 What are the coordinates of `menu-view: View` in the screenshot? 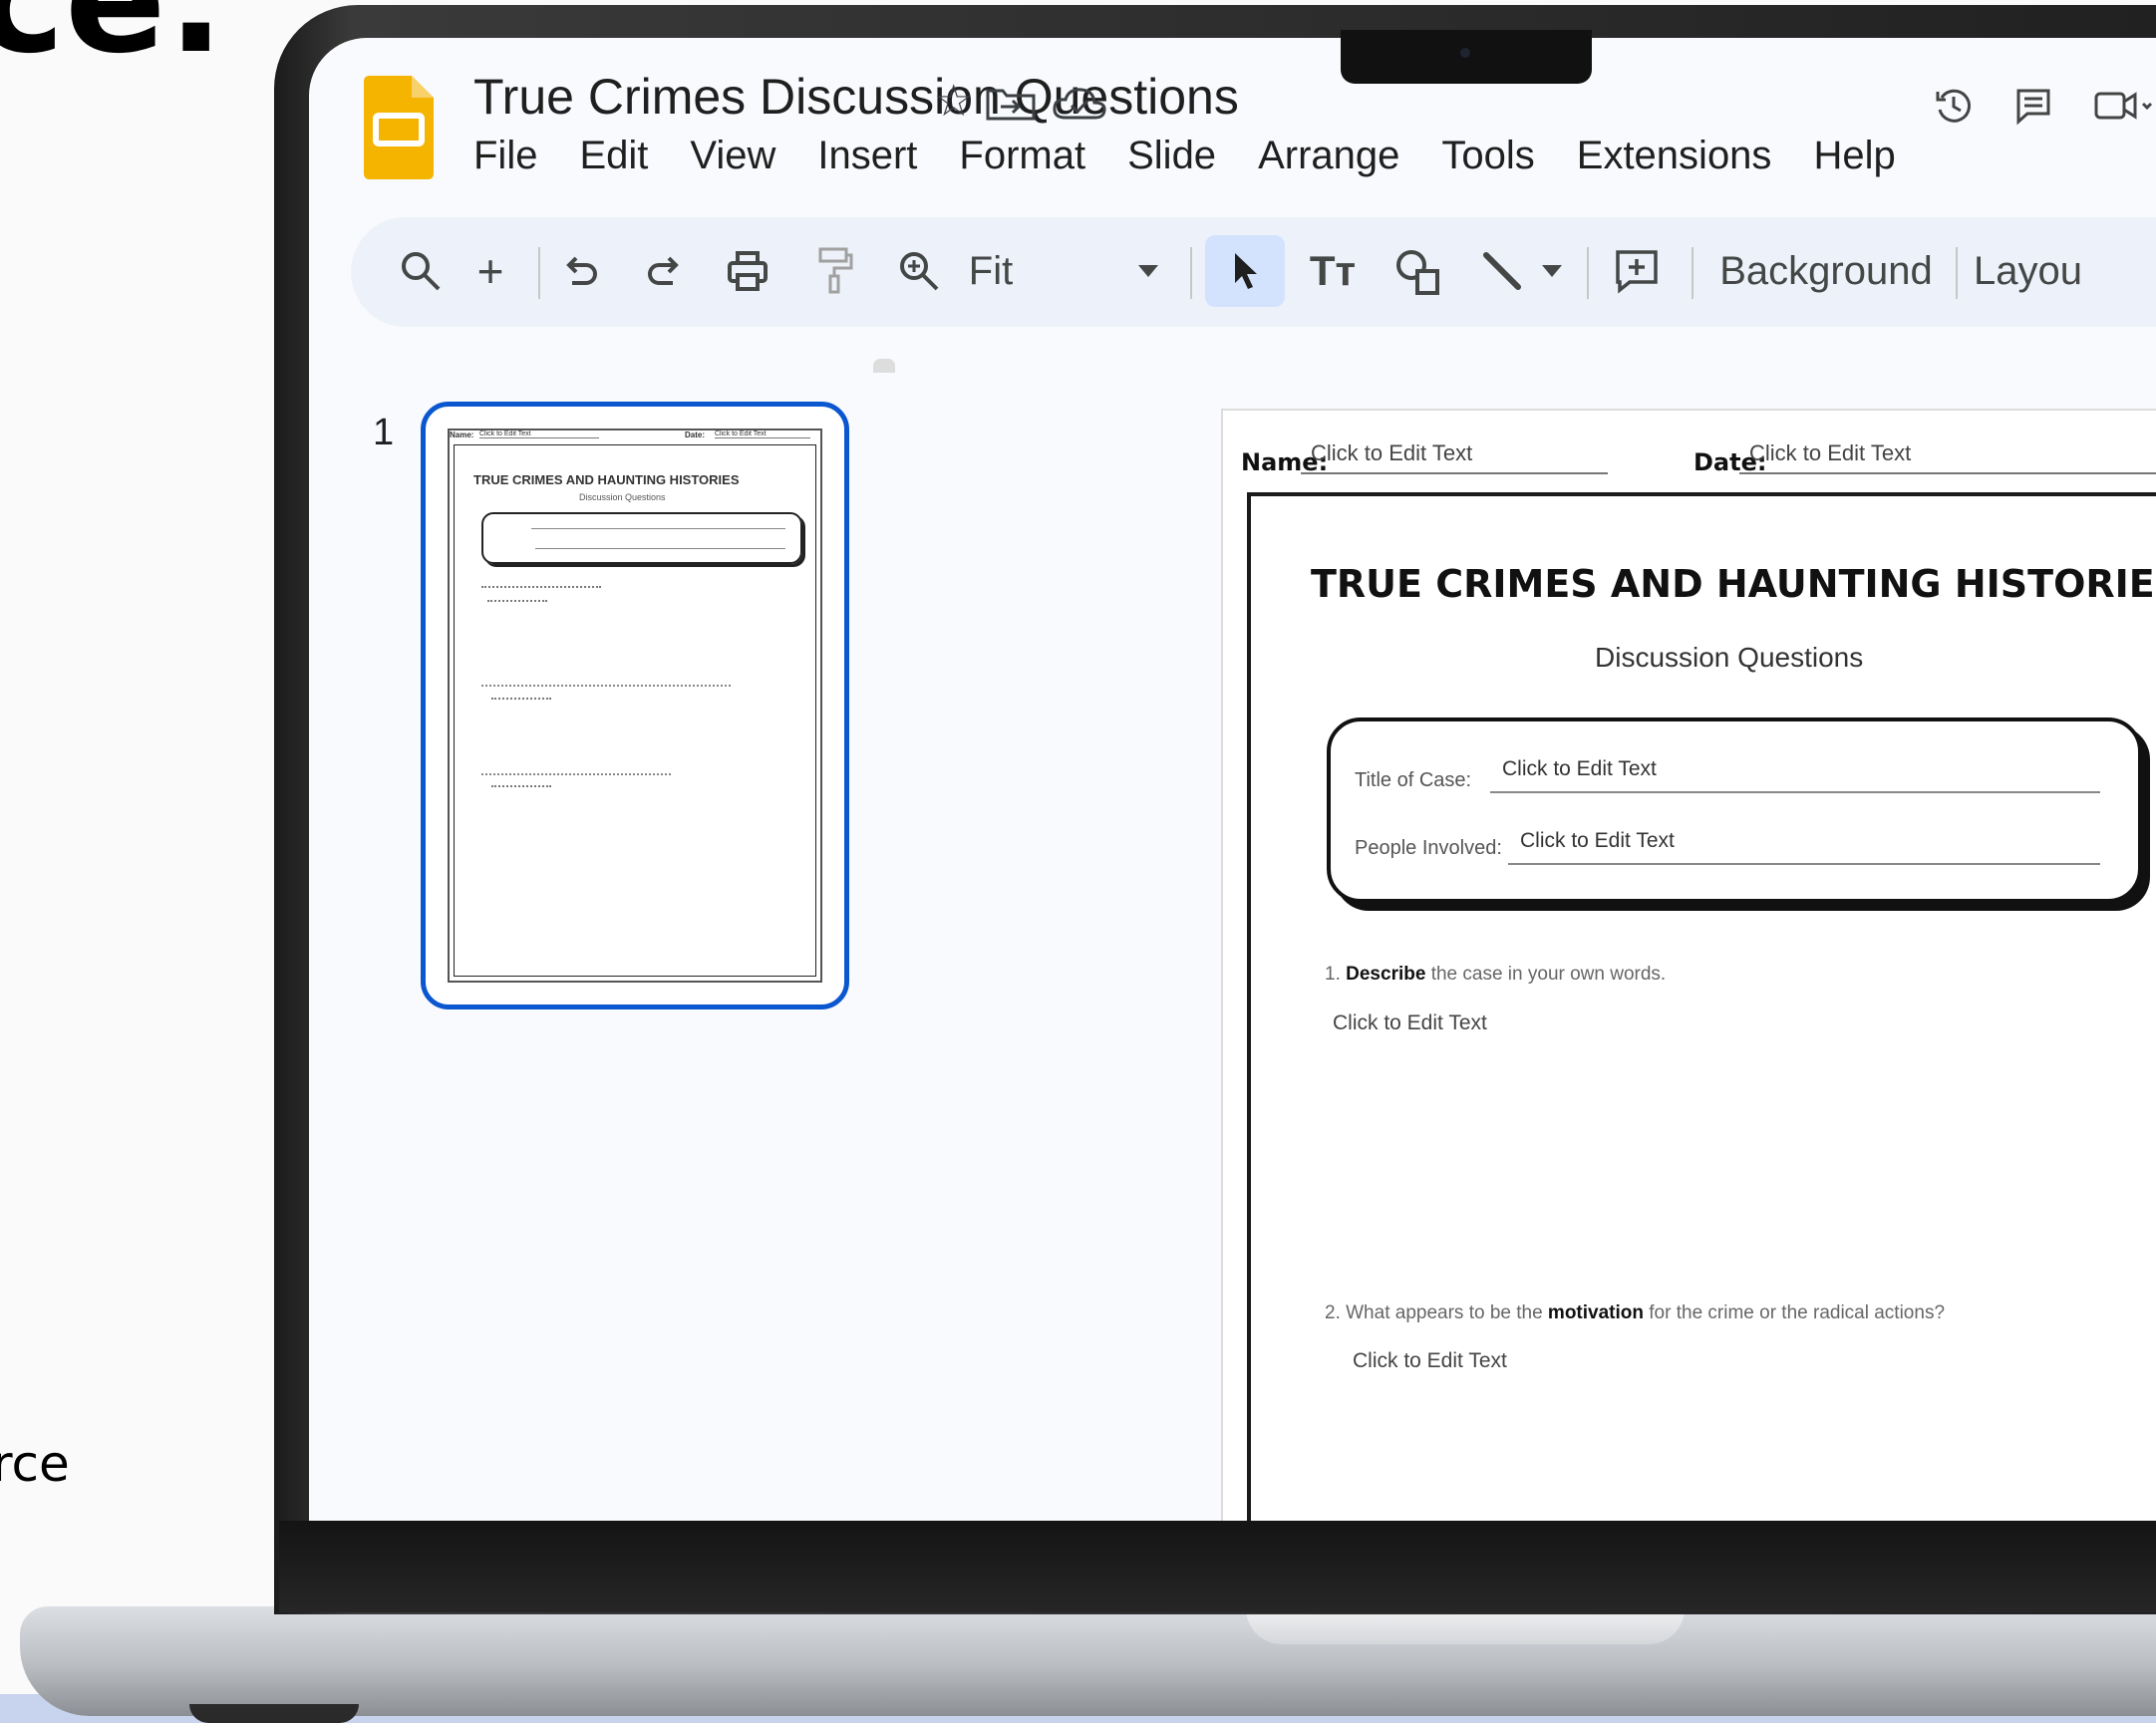 It's located at (733, 156).